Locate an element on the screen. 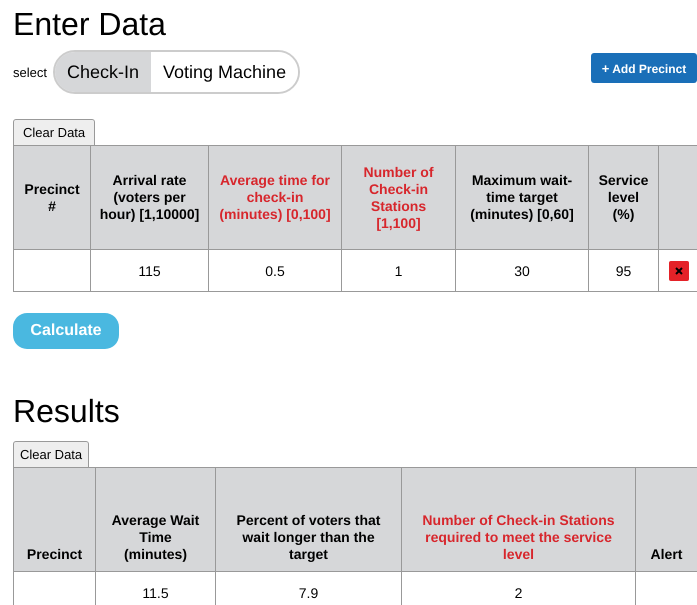  table-cell: 30 is located at coordinates (522, 270).